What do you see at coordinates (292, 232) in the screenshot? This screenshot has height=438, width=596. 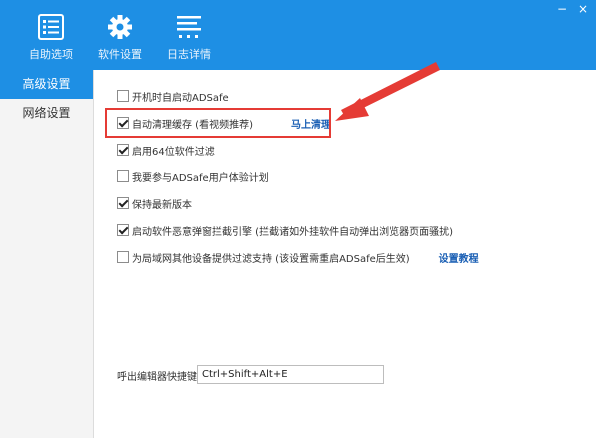 I see `setting-label: 启动软件恶意弹窗拦截引擎 (拦截诸如外挂软件自动弹出浏览器页面骚扰)` at bounding box center [292, 232].